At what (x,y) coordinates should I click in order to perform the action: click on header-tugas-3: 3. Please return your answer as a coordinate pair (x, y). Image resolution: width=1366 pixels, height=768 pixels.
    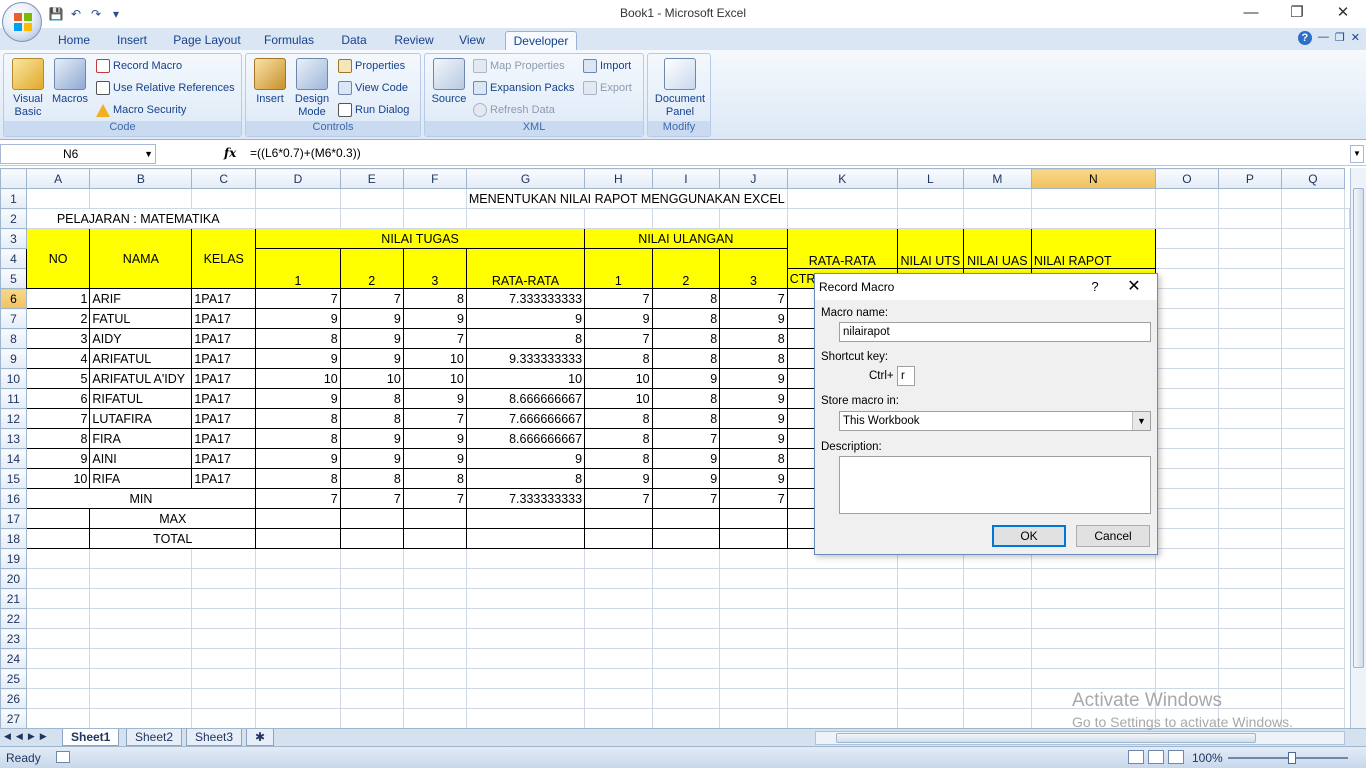
    Looking at the image, I should click on (434, 268).